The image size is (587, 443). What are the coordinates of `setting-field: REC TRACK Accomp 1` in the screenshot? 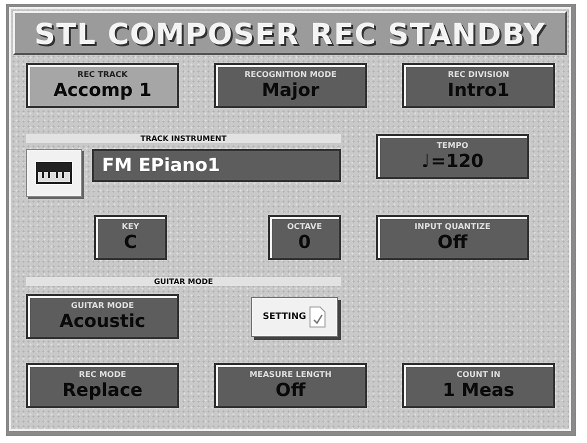 It's located at (102, 85).